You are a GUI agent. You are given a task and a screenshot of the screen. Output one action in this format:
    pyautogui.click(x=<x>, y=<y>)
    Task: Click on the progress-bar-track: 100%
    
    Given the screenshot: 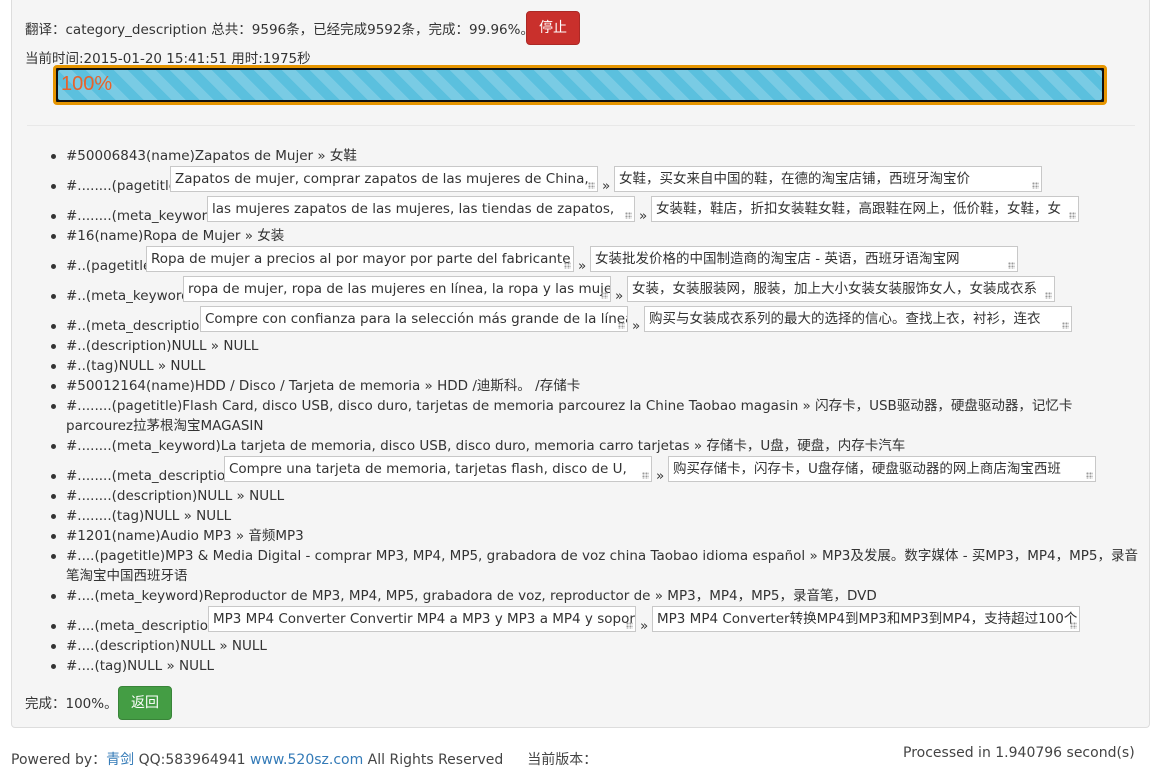 What is the action you would take?
    pyautogui.click(x=580, y=85)
    